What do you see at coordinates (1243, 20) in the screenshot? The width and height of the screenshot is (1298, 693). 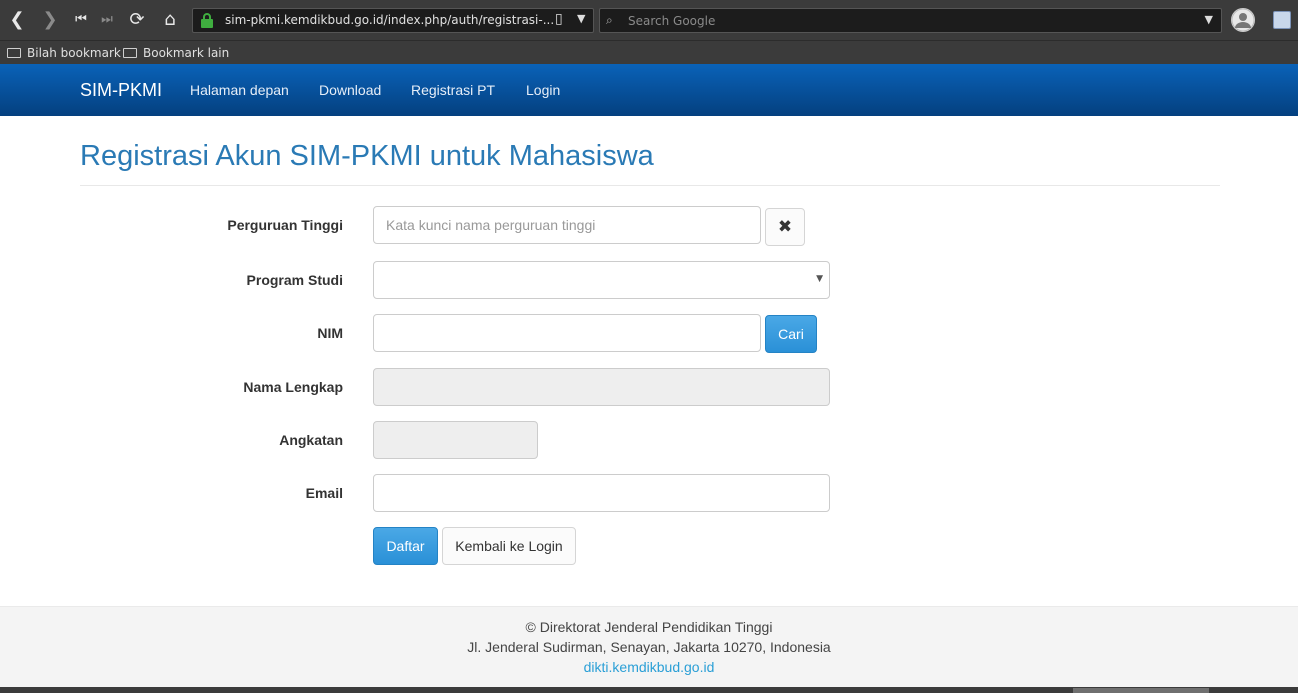 I see `profile-icon` at bounding box center [1243, 20].